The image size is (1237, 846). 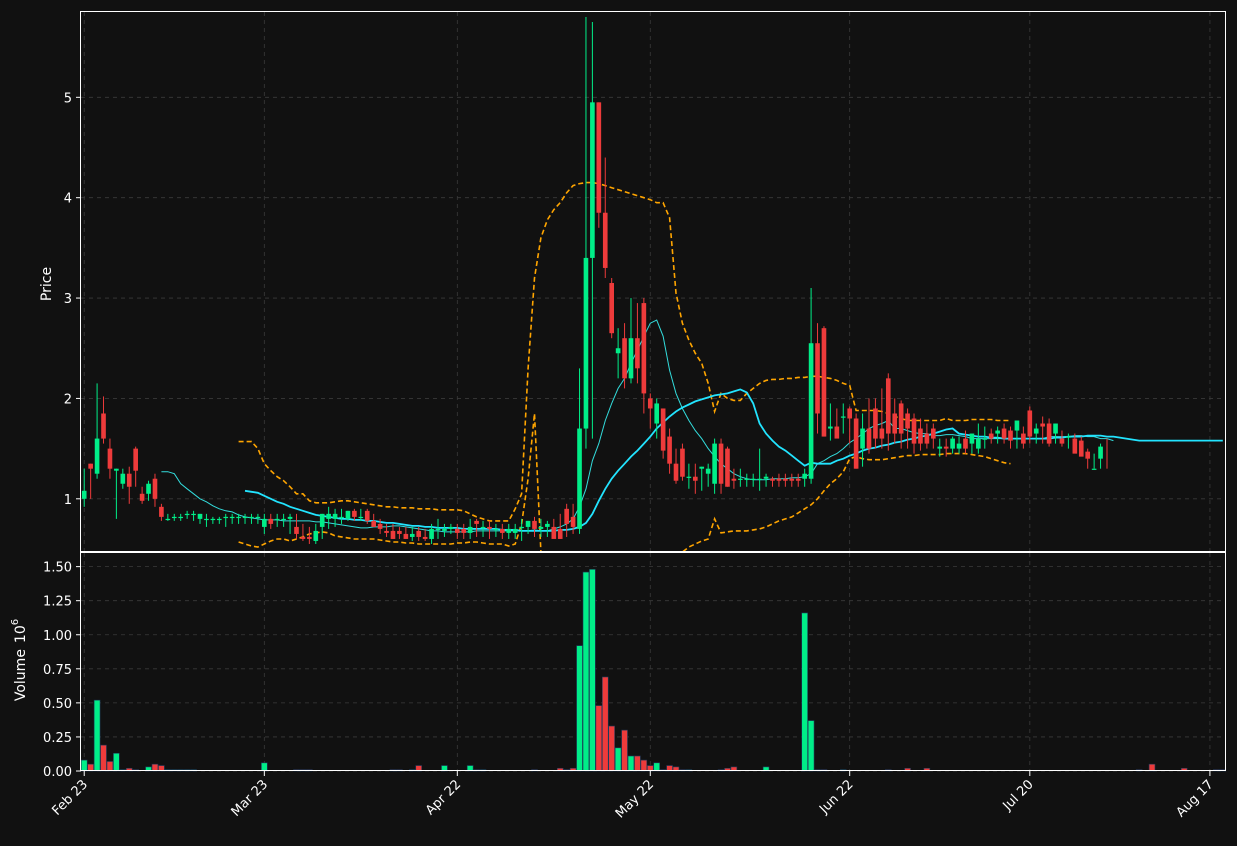 What do you see at coordinates (68, 98) in the screenshot?
I see `price-y-tick-label: 5` at bounding box center [68, 98].